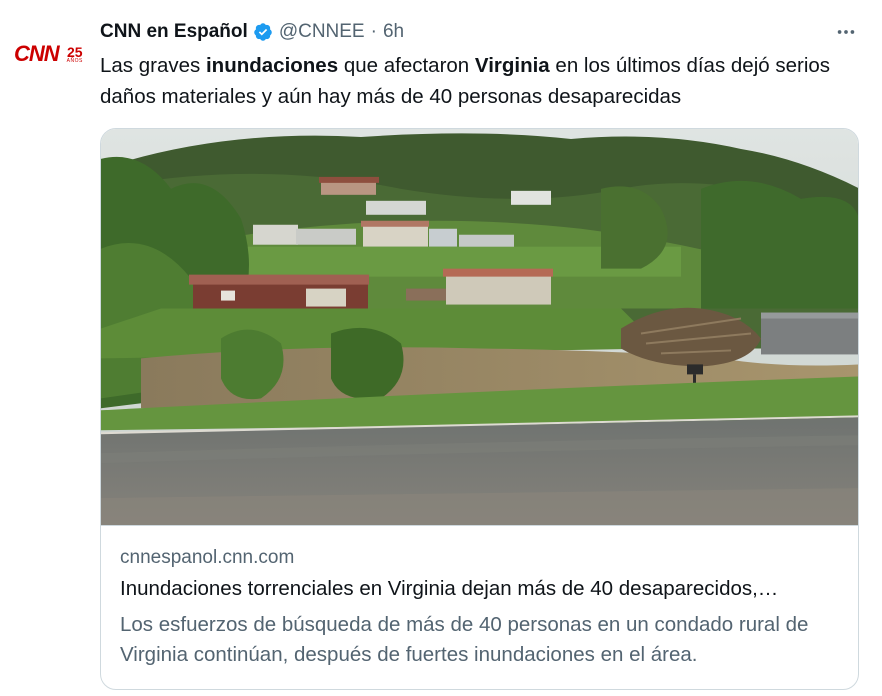 The height and width of the screenshot is (696, 882). I want to click on avatar: CNN 25 AÑOS, so click(48, 54).